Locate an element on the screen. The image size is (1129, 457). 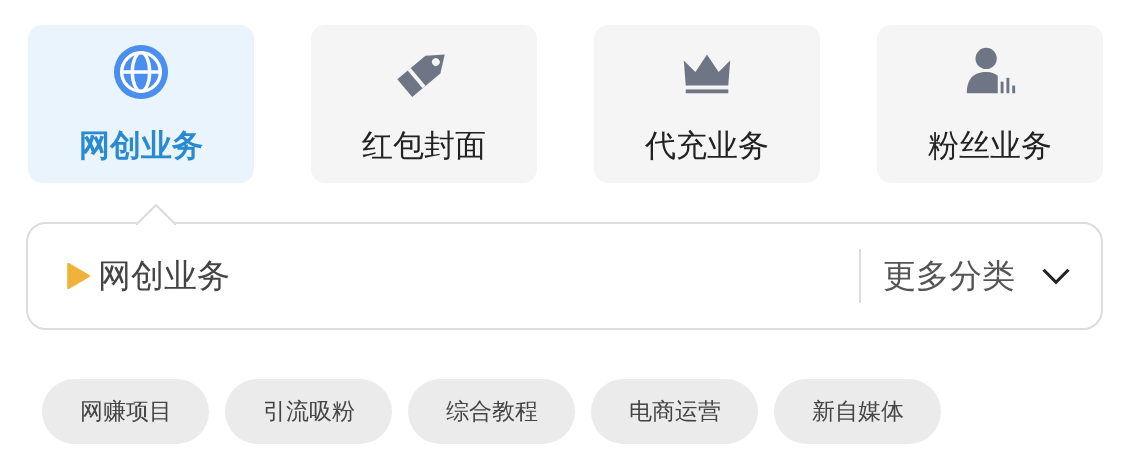
chevron-down-icon is located at coordinates (1056, 276).